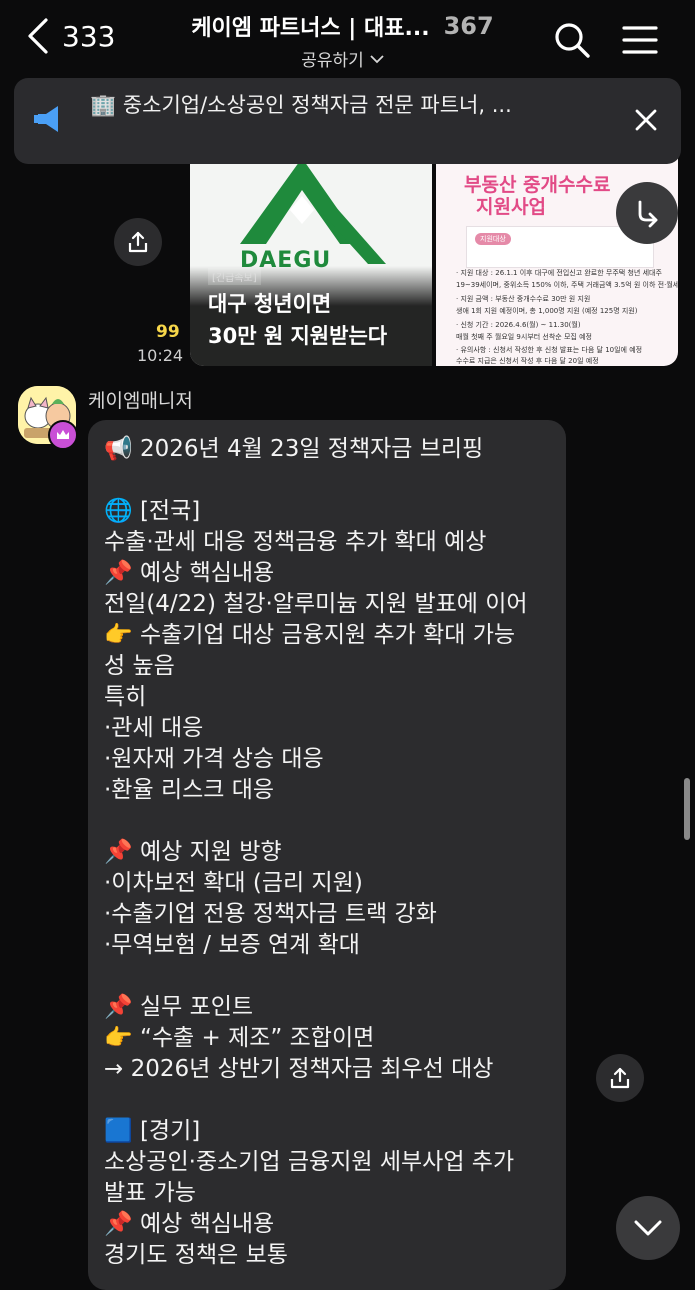  What do you see at coordinates (152, 511) in the screenshot?
I see `message-line: 🌐 [전국]` at bounding box center [152, 511].